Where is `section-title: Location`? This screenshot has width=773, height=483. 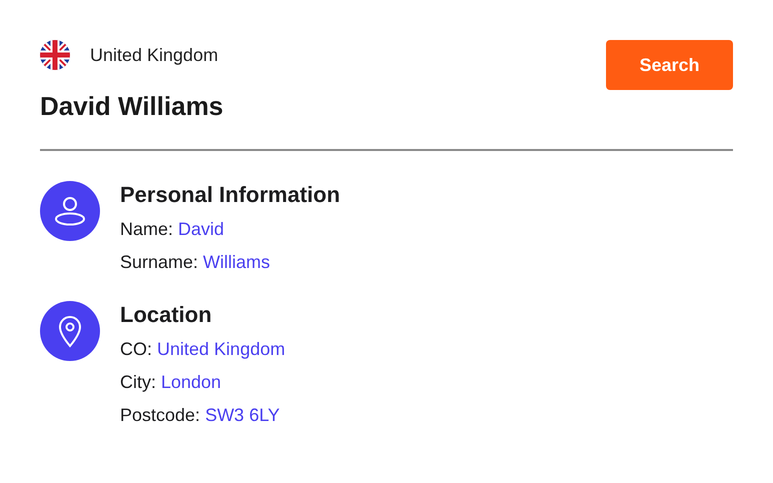 section-title: Location is located at coordinates (166, 315).